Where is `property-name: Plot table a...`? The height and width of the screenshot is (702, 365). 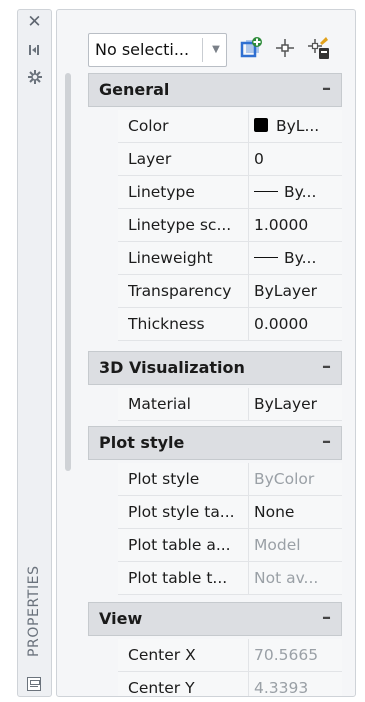 property-name: Plot table a... is located at coordinates (179, 545).